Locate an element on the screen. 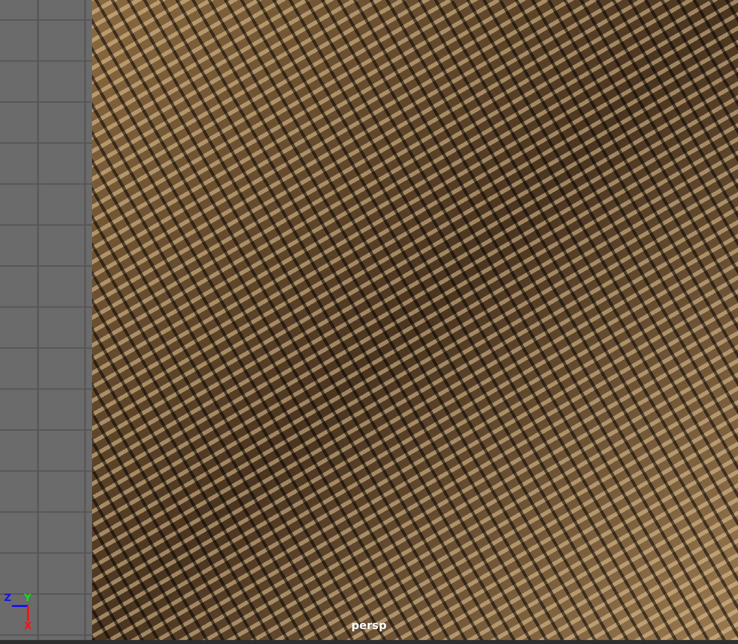 The image size is (738, 644). axis-label: Z is located at coordinates (8, 599).